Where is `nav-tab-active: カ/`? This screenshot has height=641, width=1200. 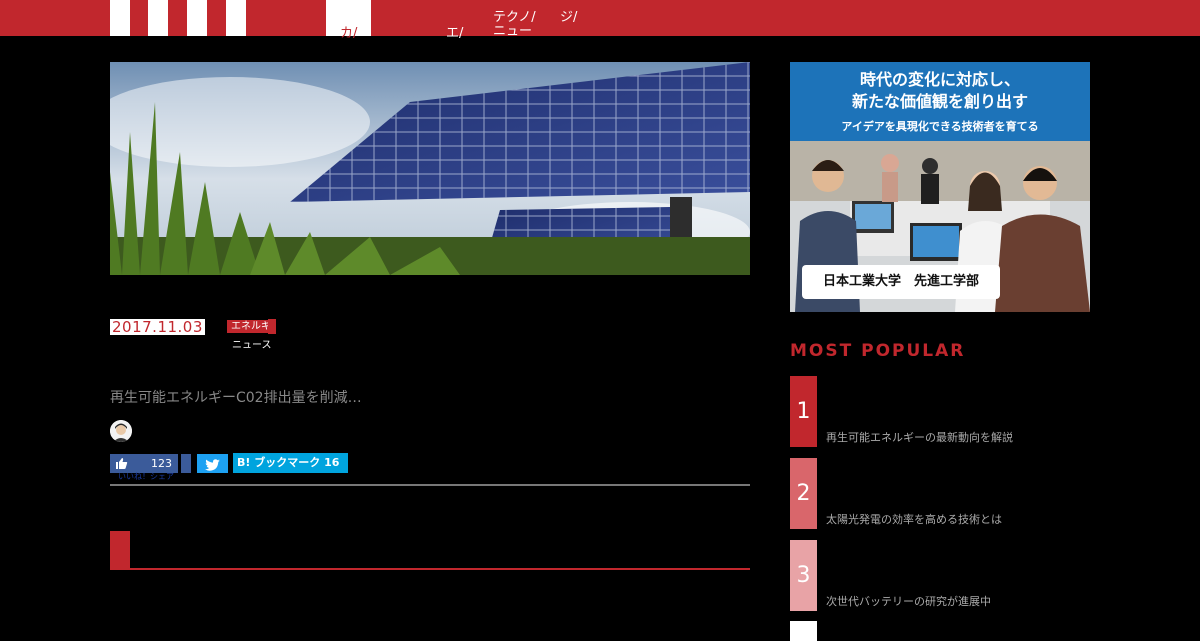
nav-tab-active: カ/ is located at coordinates (348, 20).